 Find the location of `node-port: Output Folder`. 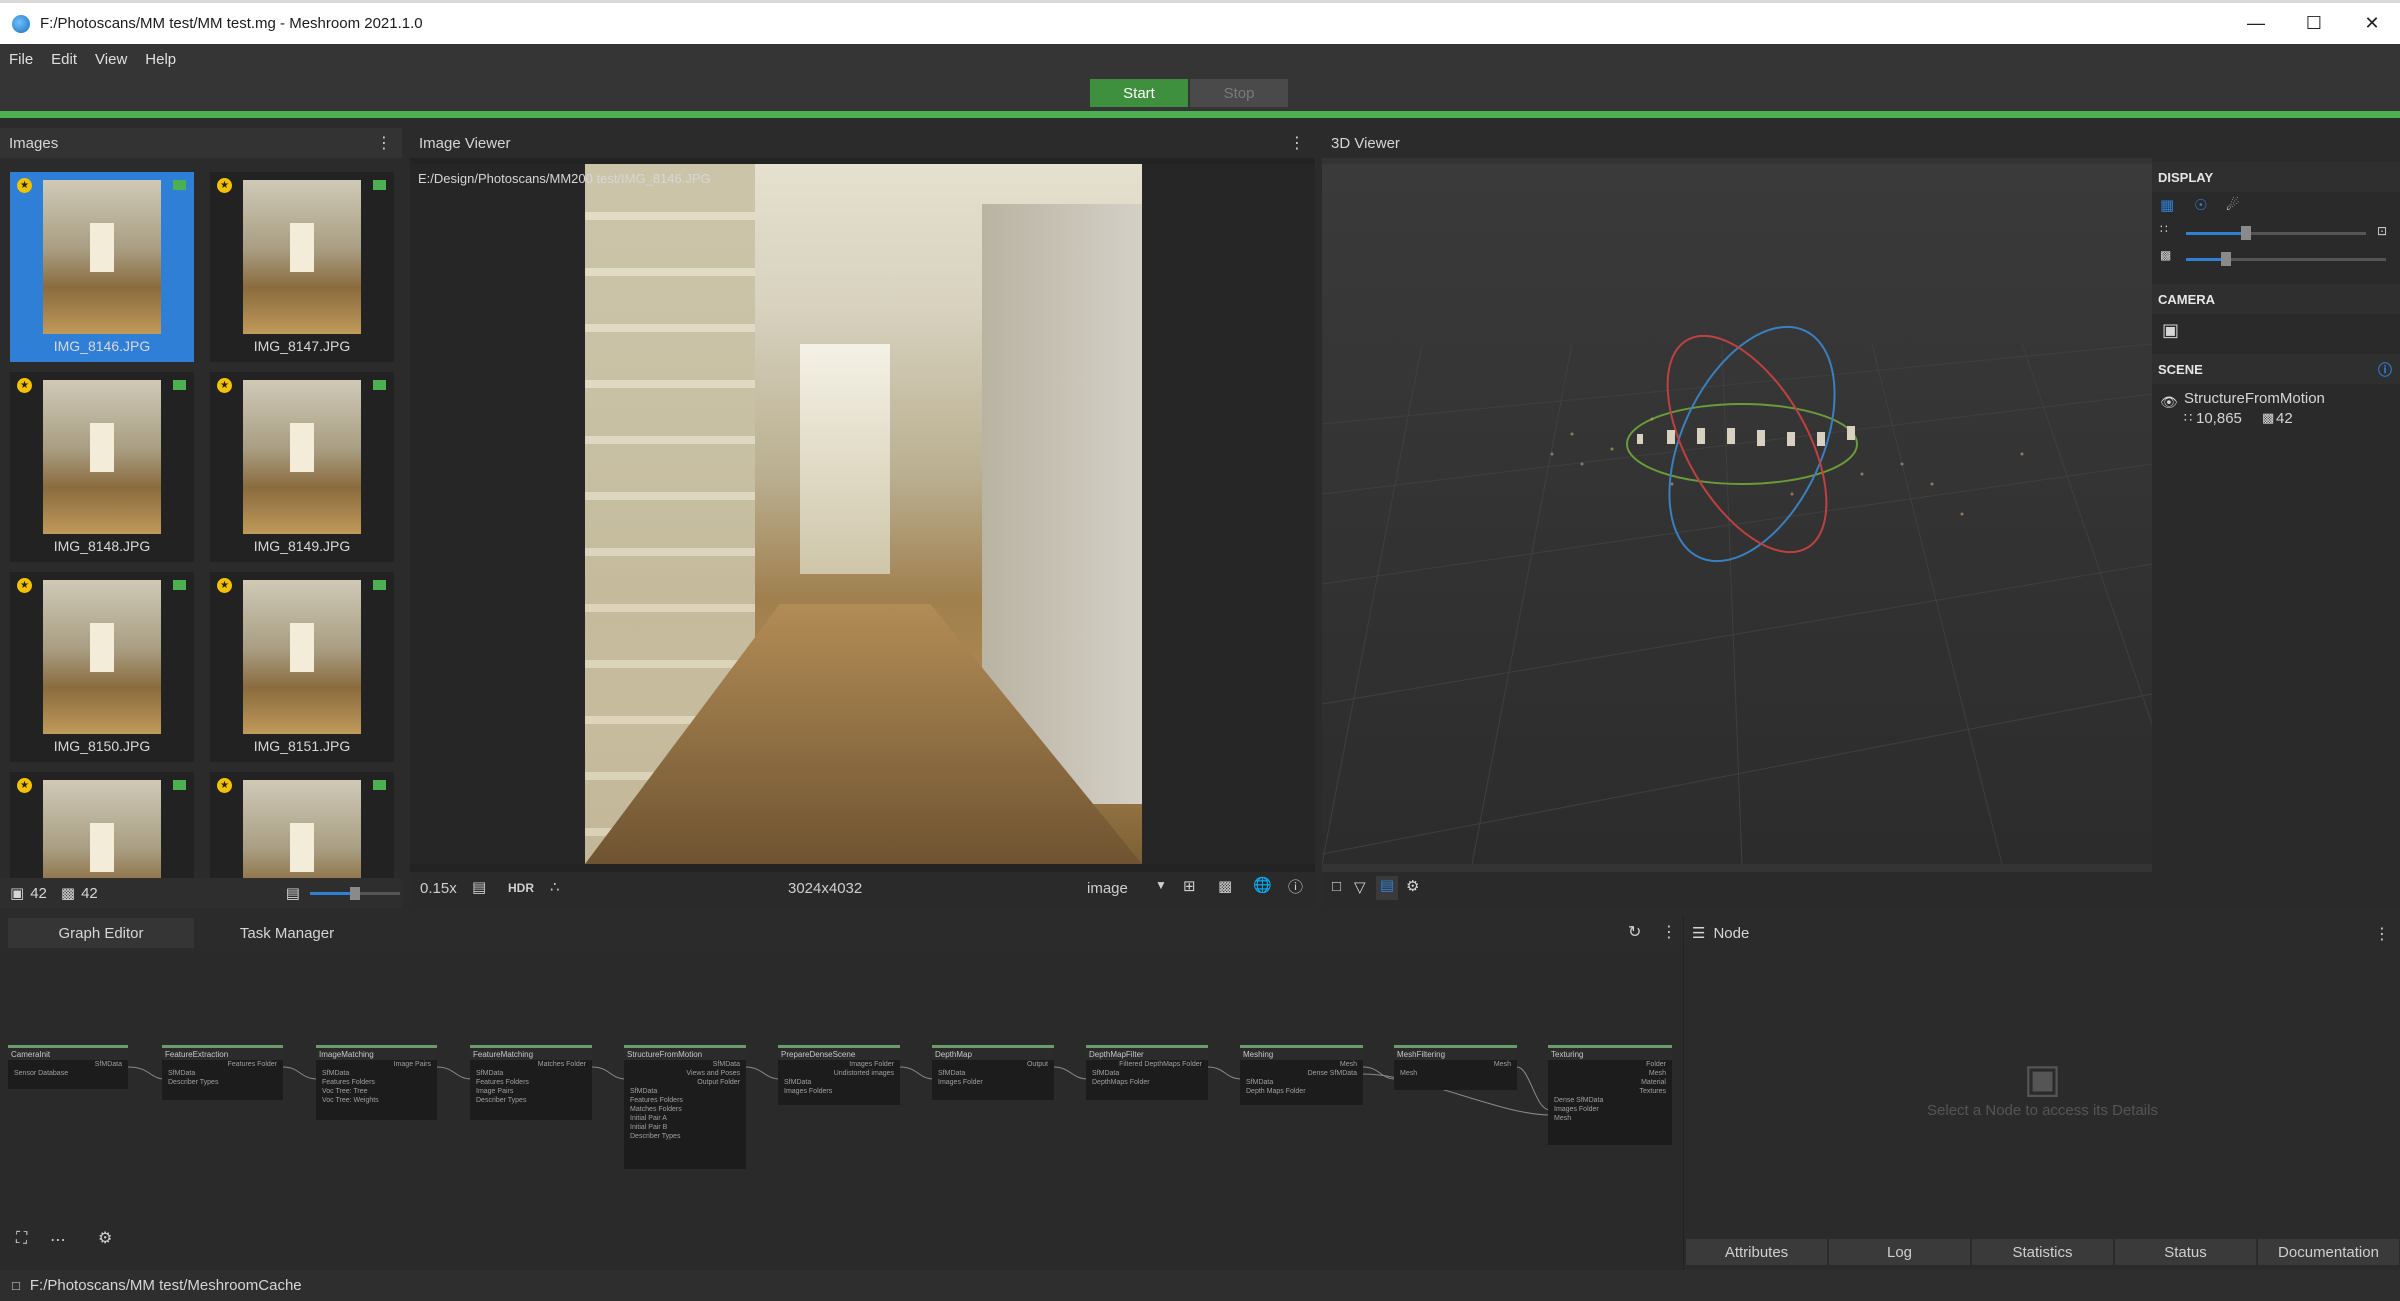

node-port: Output Folder is located at coordinates (685, 1082).